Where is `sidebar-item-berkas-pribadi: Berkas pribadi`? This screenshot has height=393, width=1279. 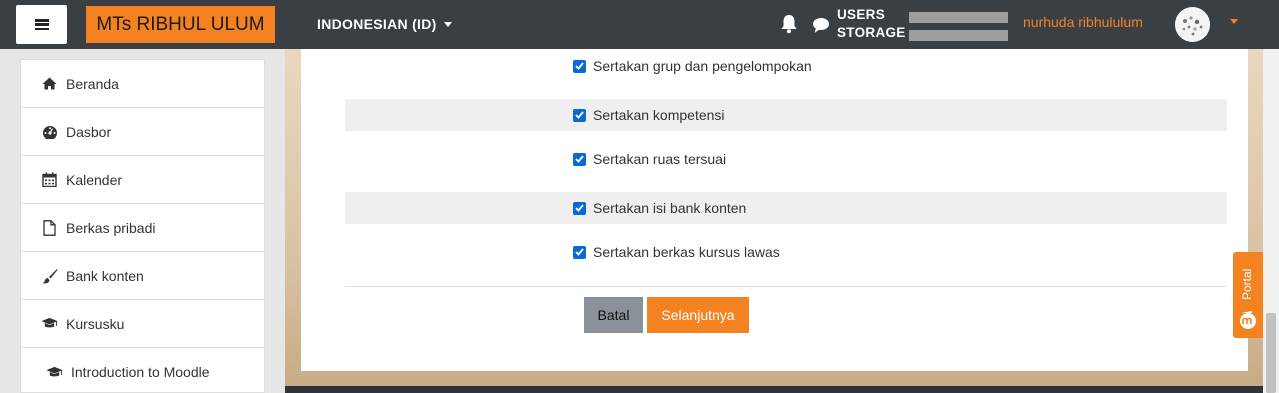
sidebar-item-berkas-pribadi: Berkas pribadi is located at coordinates (142, 228).